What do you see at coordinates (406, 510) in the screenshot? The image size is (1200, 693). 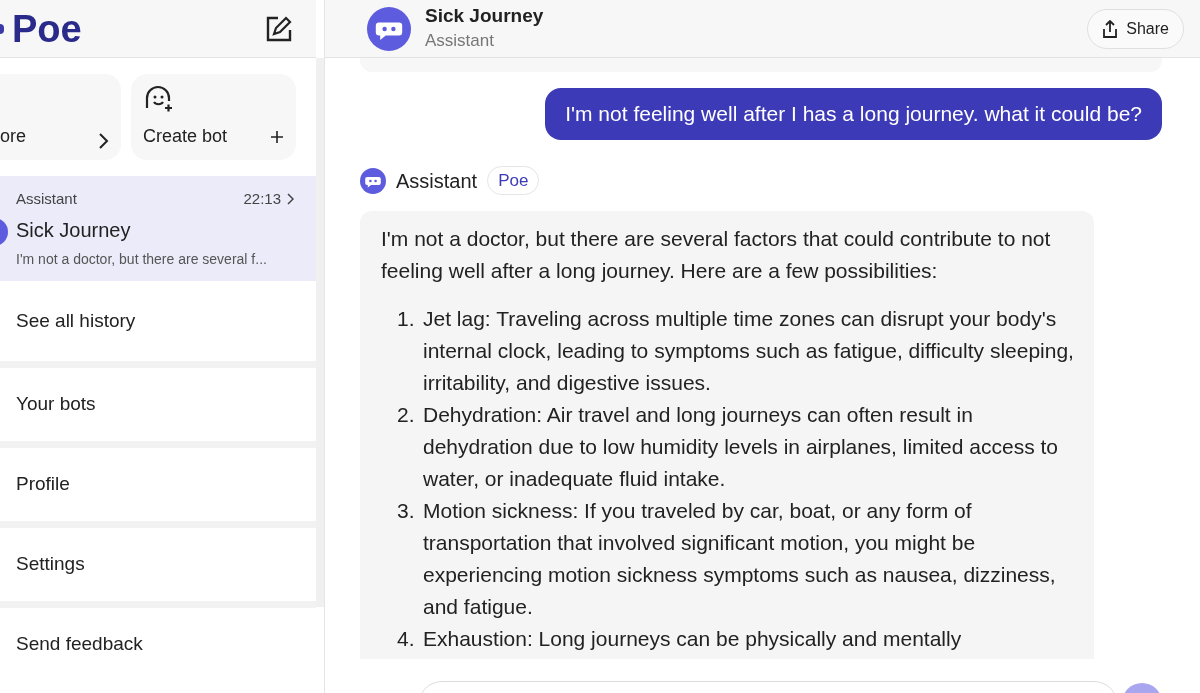 I see `list-number: 3.` at bounding box center [406, 510].